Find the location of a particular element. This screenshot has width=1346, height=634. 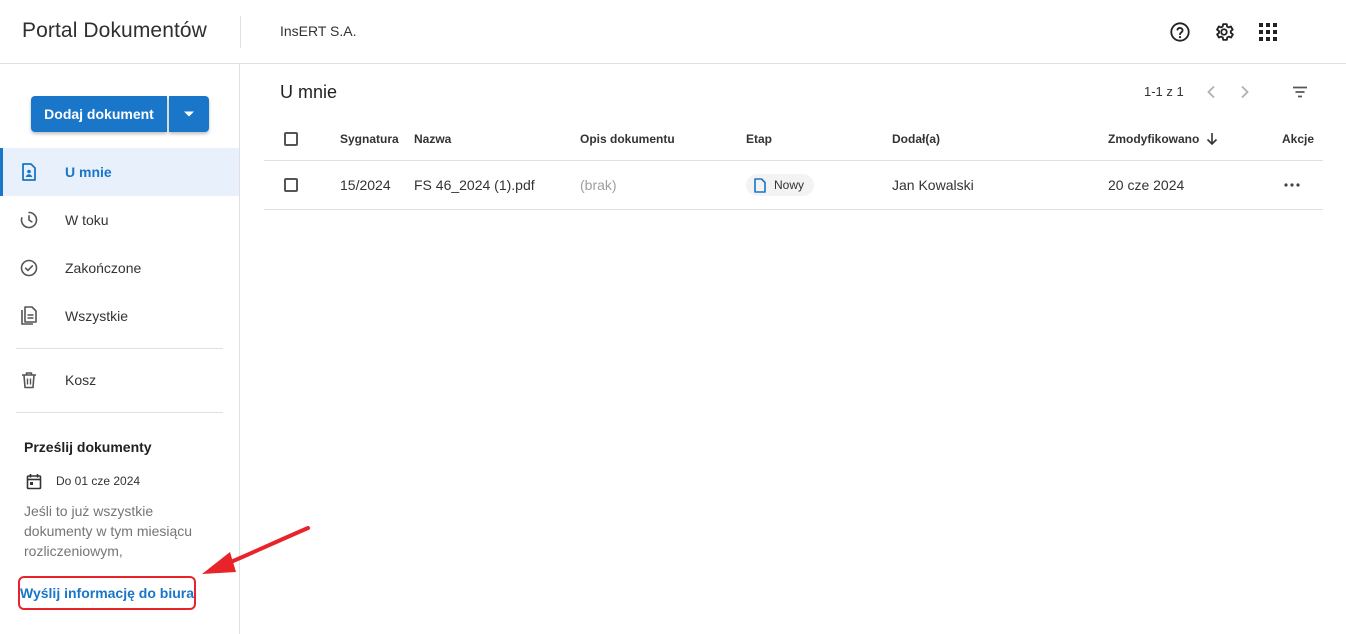

add-document-dropdown-button is located at coordinates (189, 114).